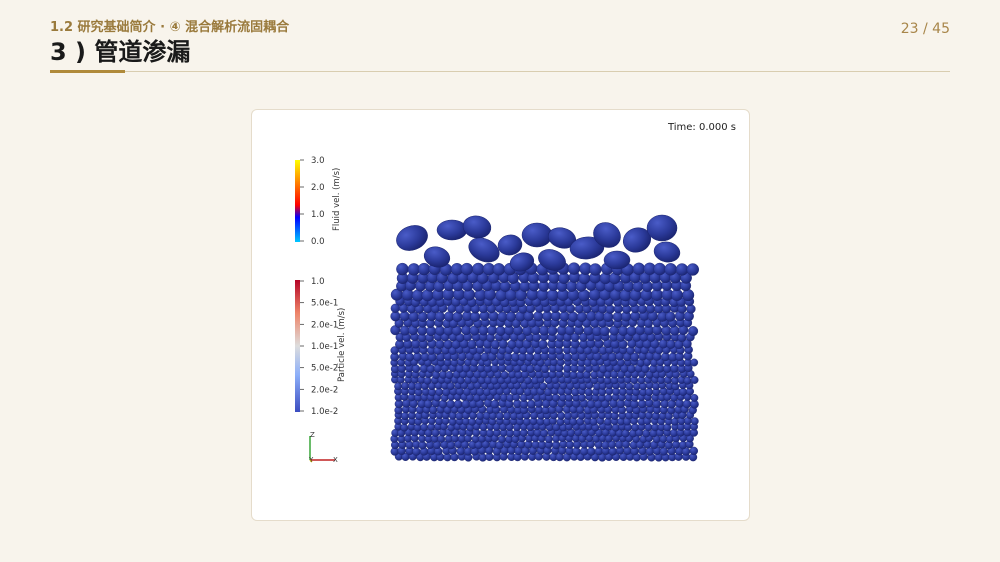  I want to click on fluid-colorbar-gradient, so click(297, 201).